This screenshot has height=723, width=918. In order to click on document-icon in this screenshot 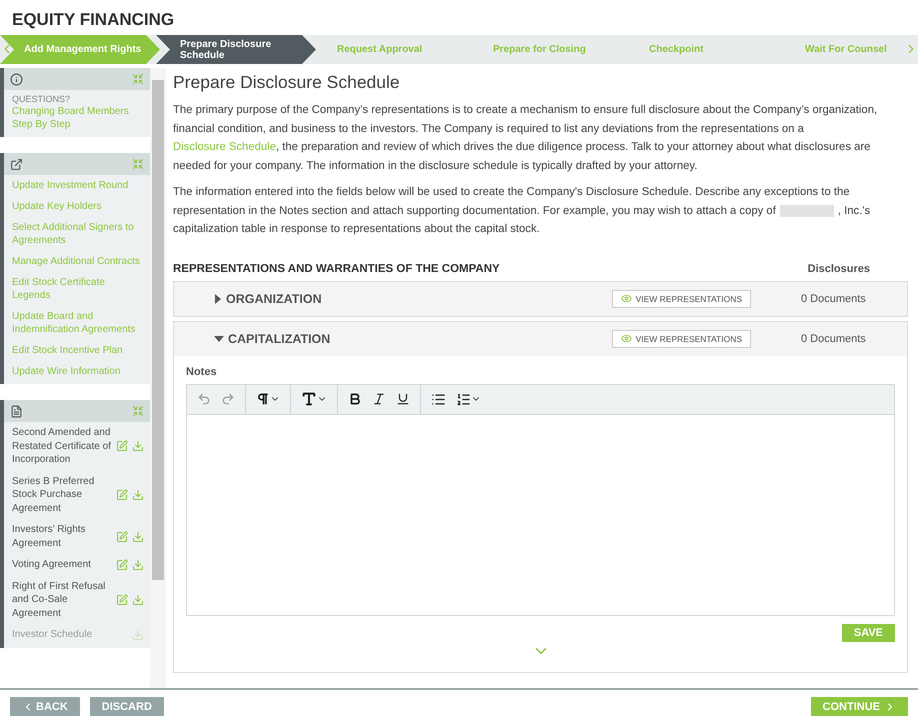, I will do `click(16, 411)`.